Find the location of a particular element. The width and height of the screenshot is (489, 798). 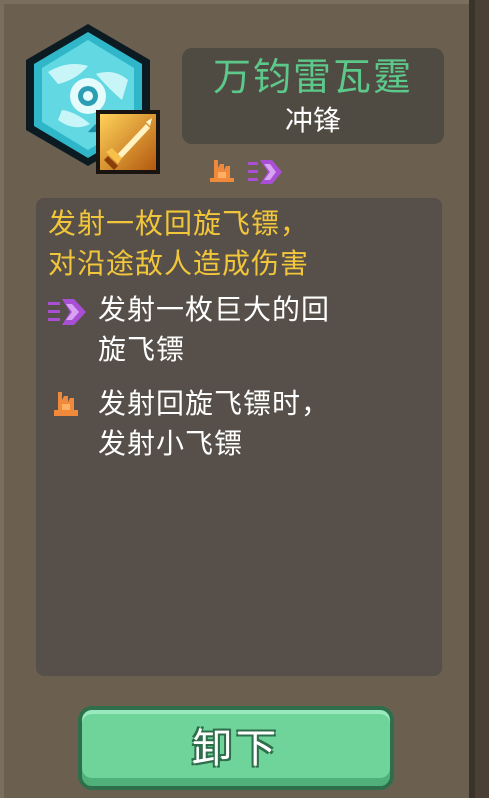

main-description: 发射一枚回旋飞镖， 对沿途敌人造成伤害 is located at coordinates (241, 244).